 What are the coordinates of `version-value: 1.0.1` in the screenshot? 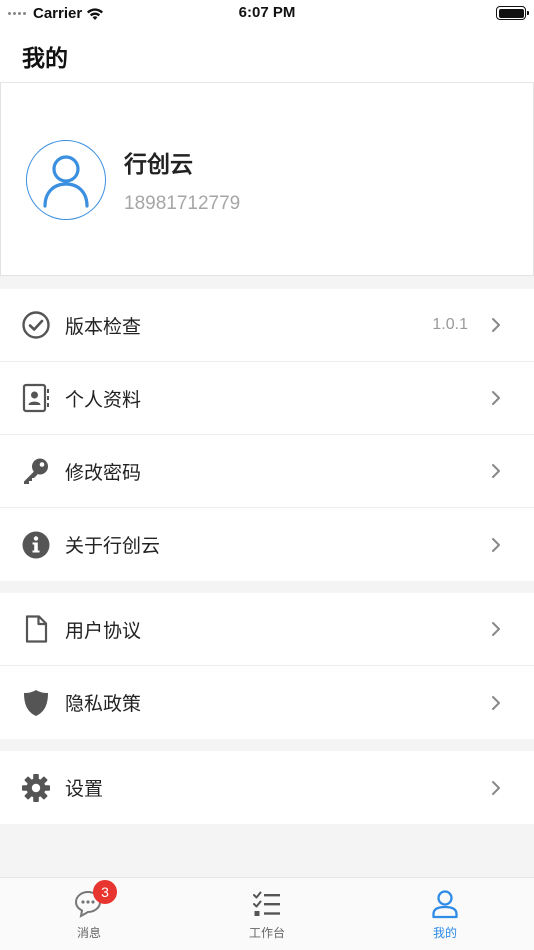 It's located at (450, 324).